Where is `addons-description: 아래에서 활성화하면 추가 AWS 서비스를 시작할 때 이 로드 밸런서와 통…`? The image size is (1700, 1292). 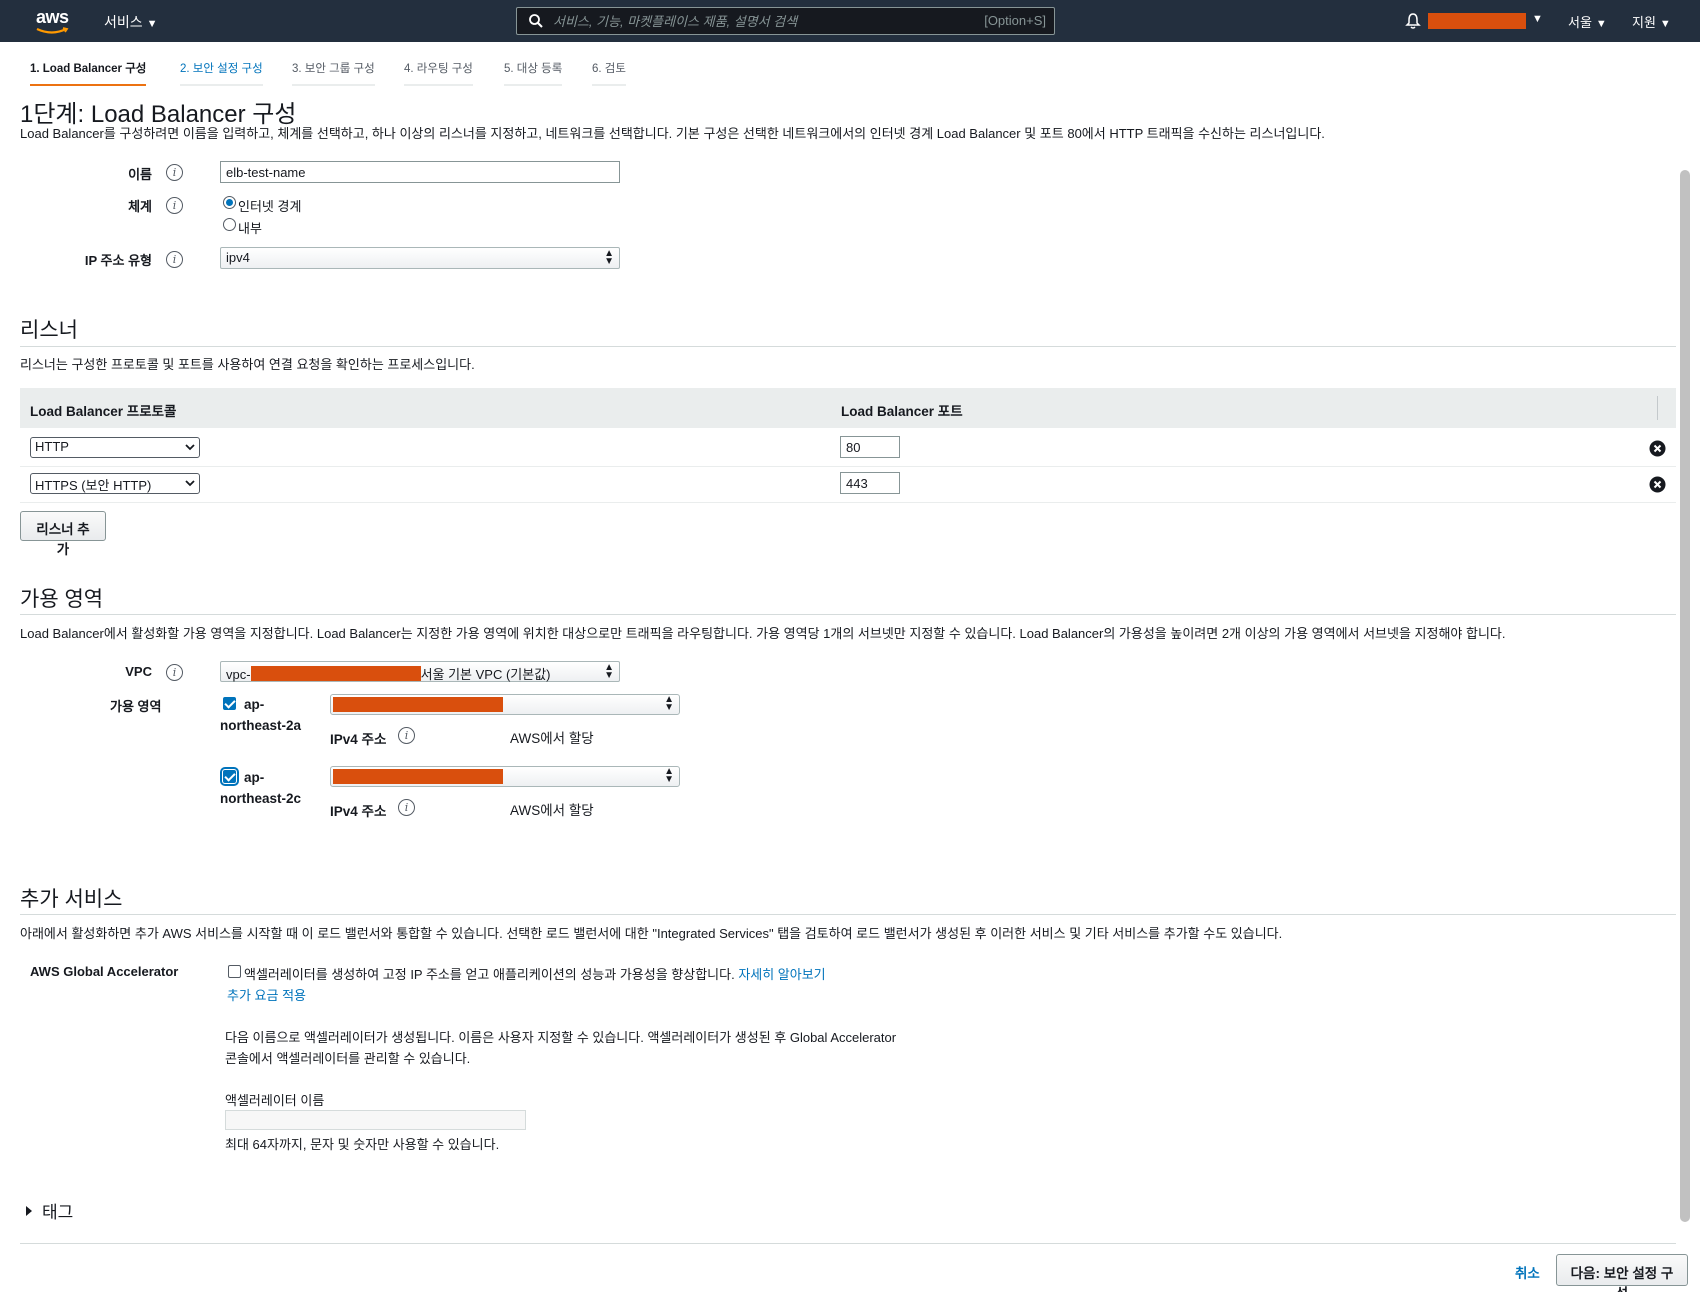
addons-description: 아래에서 활성화하면 추가 AWS 서비스를 시작할 때 이 로드 밸런서와 통… is located at coordinates (651, 933).